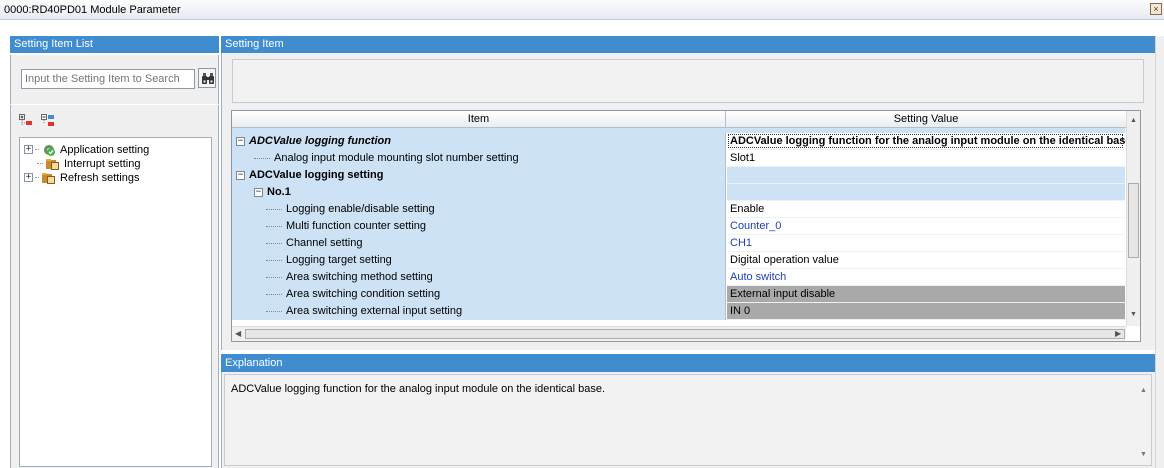 The width and height of the screenshot is (1164, 468). What do you see at coordinates (741, 243) in the screenshot?
I see `grid-value-text: CH1` at bounding box center [741, 243].